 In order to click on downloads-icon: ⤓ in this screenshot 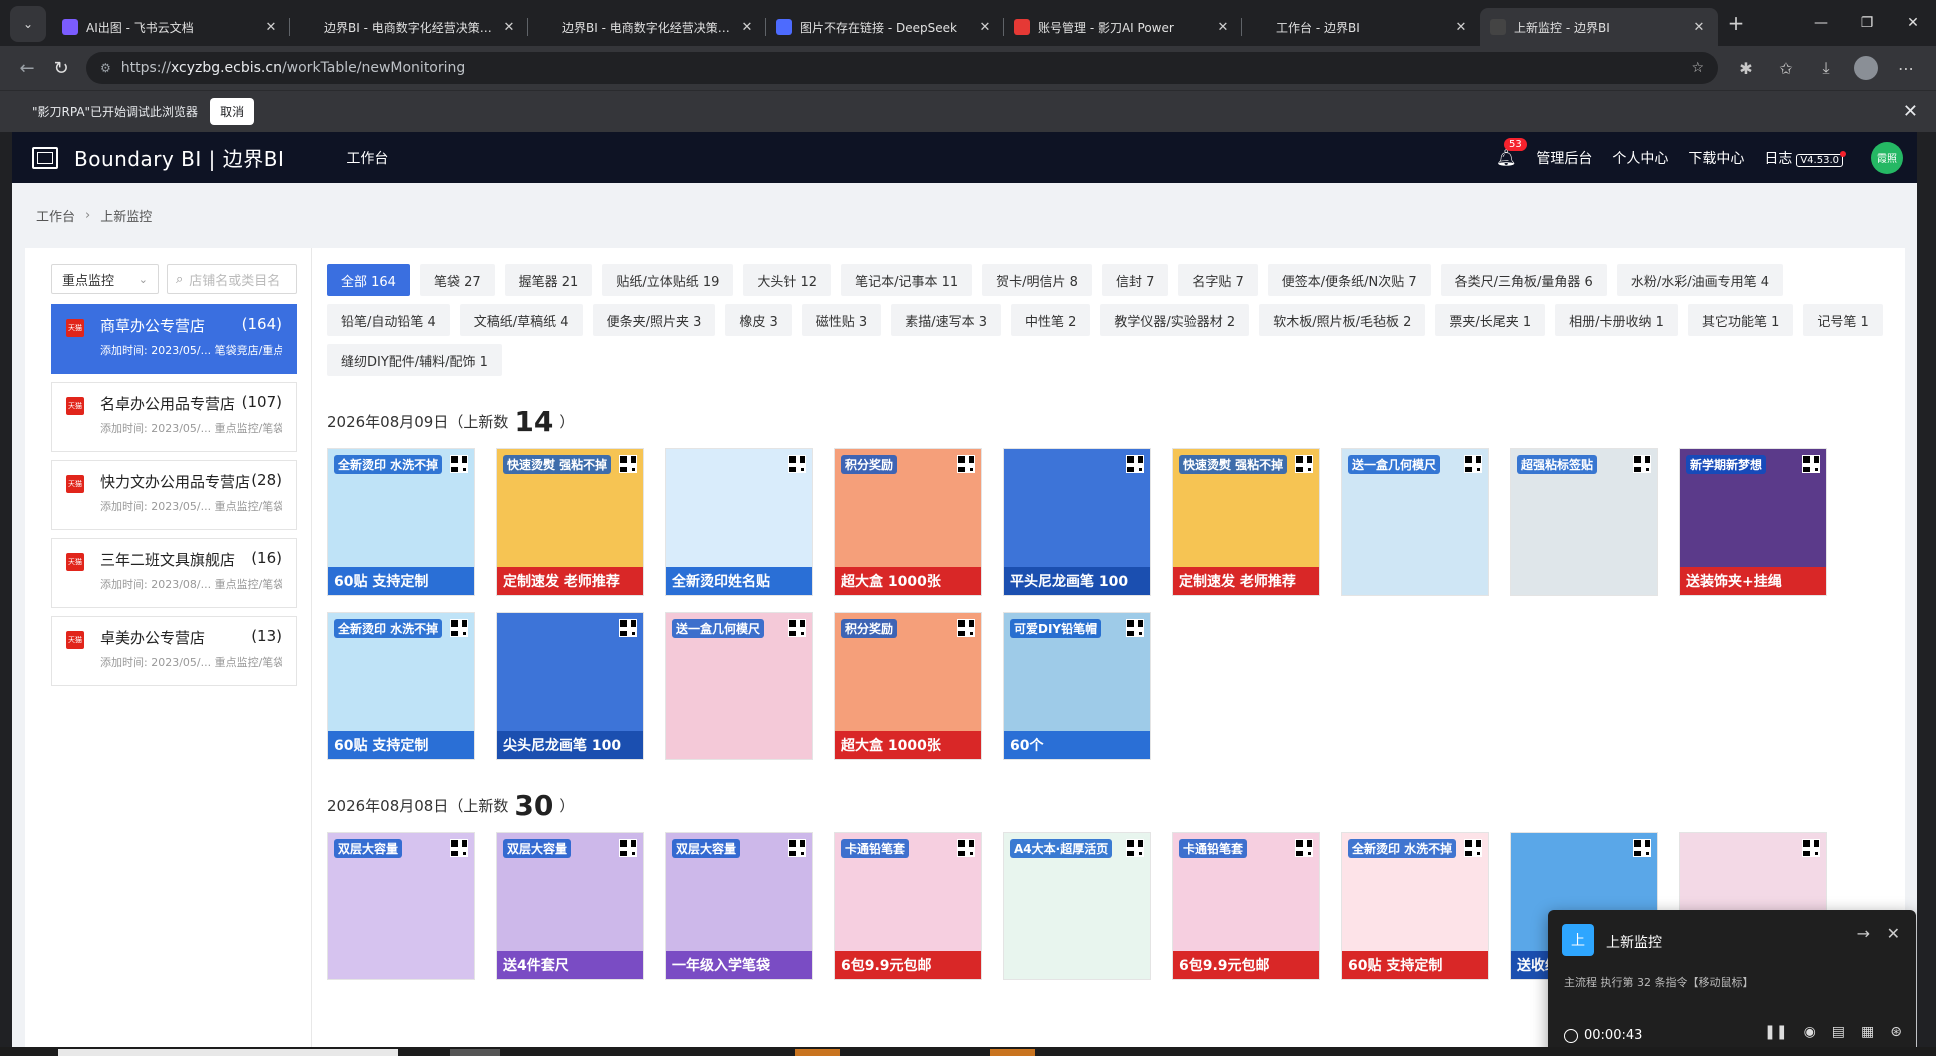, I will do `click(1826, 68)`.